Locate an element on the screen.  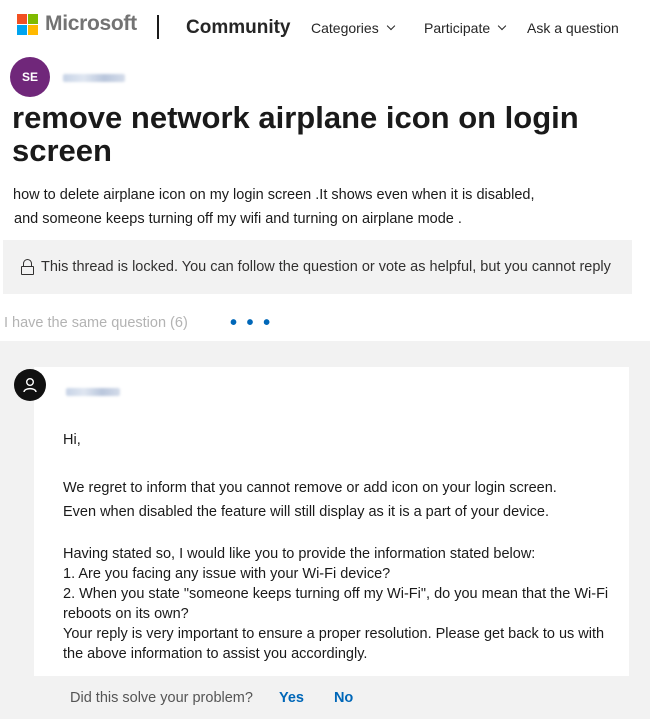
nav-categories-label: Categories is located at coordinates (345, 28).